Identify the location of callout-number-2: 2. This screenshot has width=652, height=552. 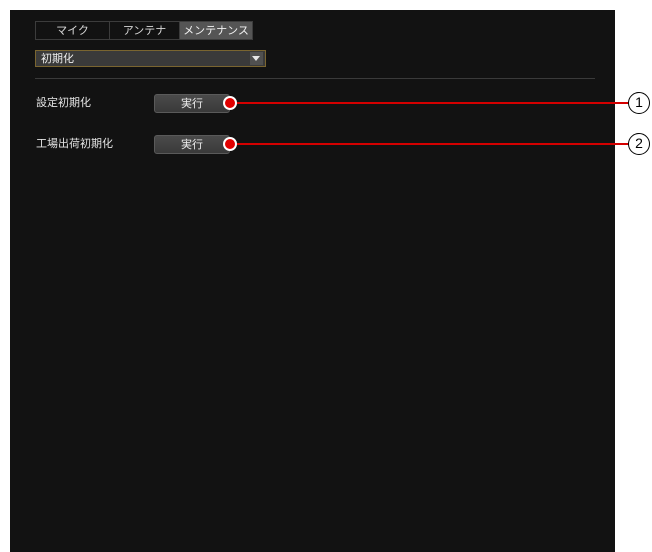
(639, 144).